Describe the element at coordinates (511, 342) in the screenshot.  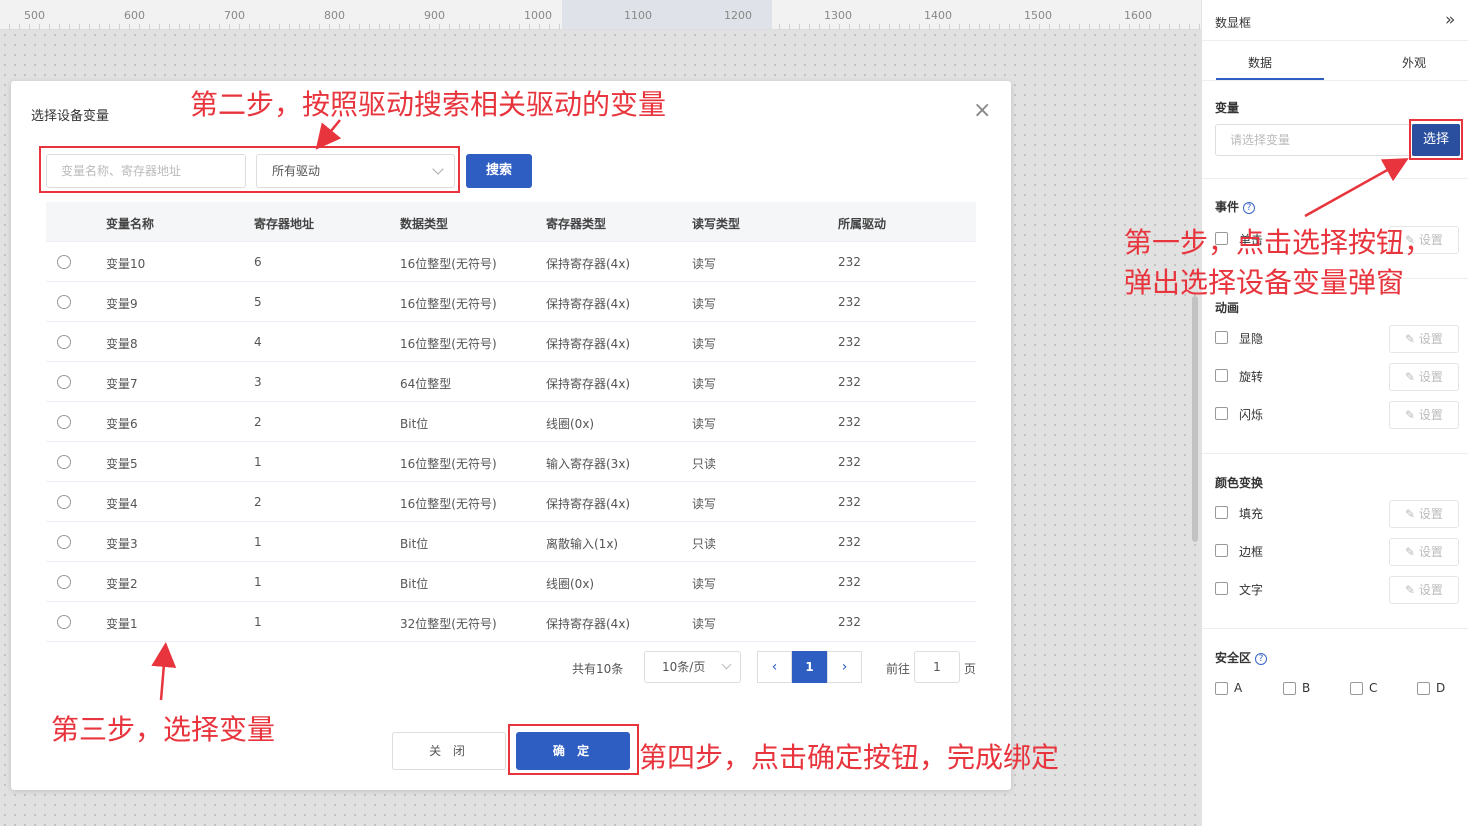
I see `table-row: 变量8 4 16位整型(无符号) 保持寄存器(4x) 读写 232` at that location.